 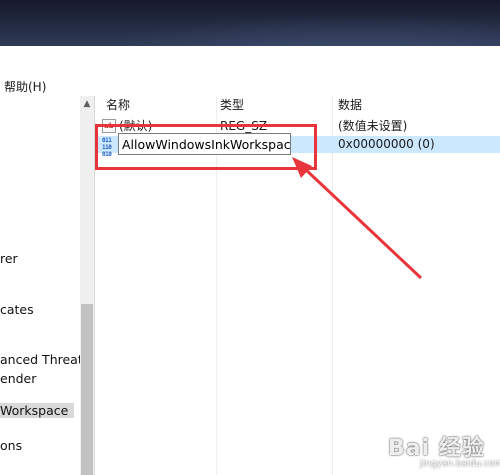 I want to click on tree-item-selected: Workspace, so click(x=37, y=410).